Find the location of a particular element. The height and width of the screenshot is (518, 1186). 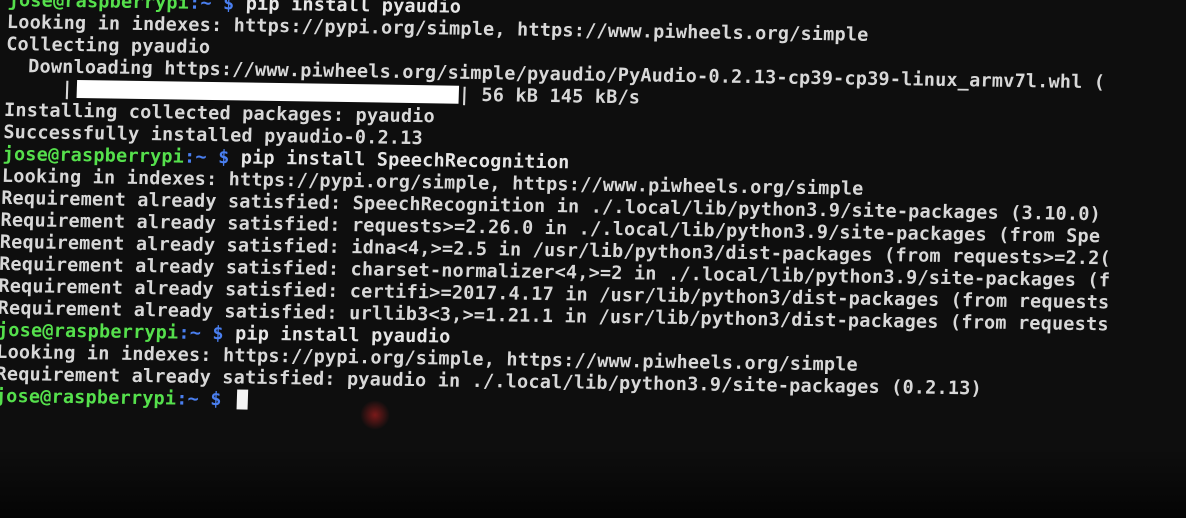

progress-prefix: | is located at coordinates (39, 88).